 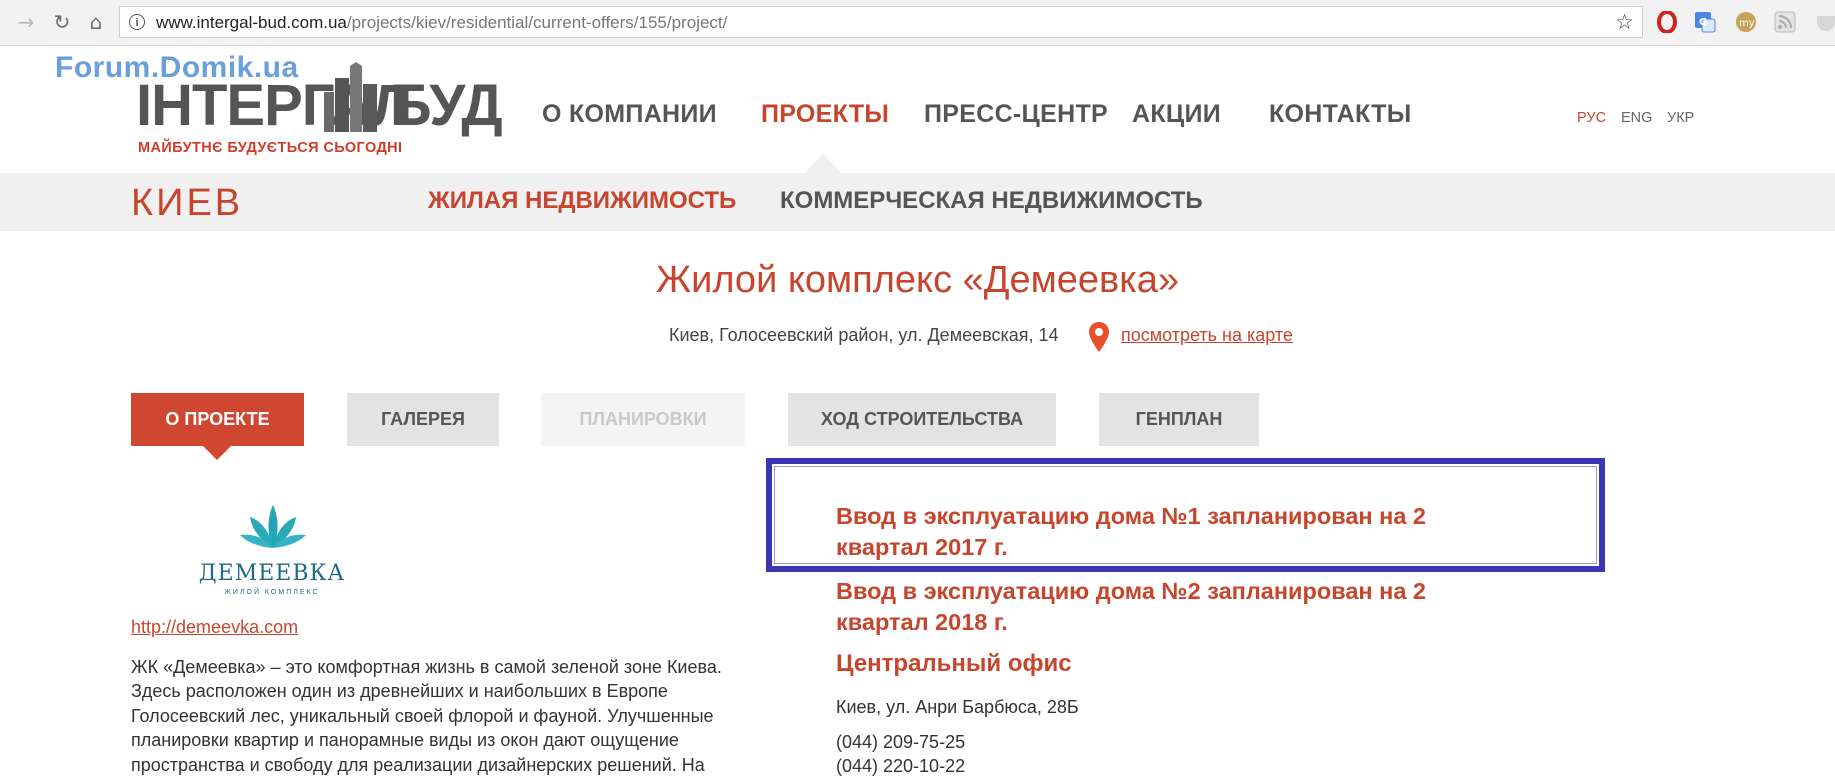 I want to click on tab-about-project: О ПРОЕКТЕ, so click(x=217, y=419).